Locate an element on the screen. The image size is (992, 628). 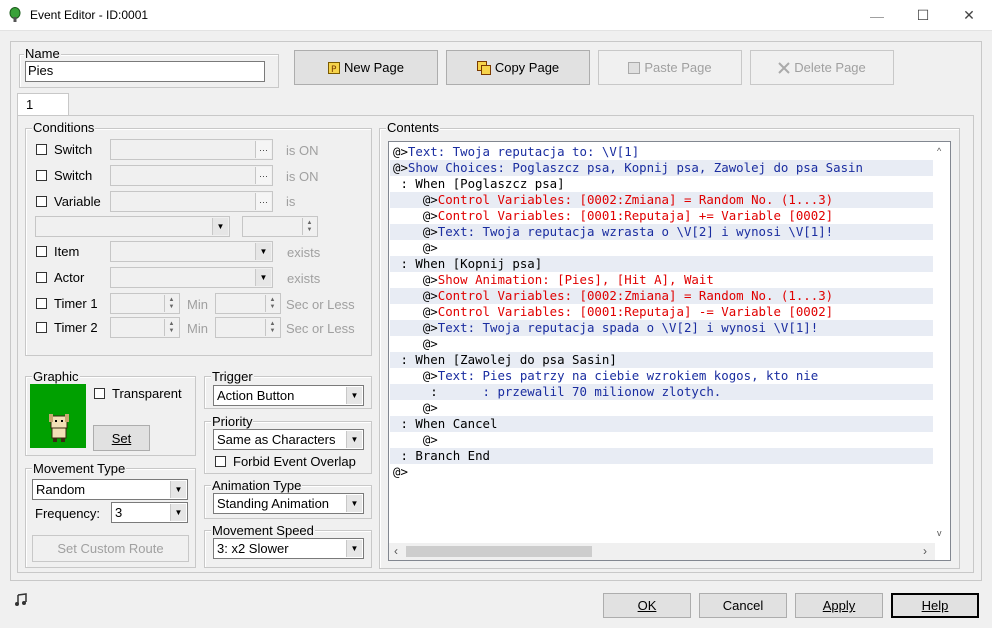
frequency-select: 3 ▼ is located at coordinates (149, 512).